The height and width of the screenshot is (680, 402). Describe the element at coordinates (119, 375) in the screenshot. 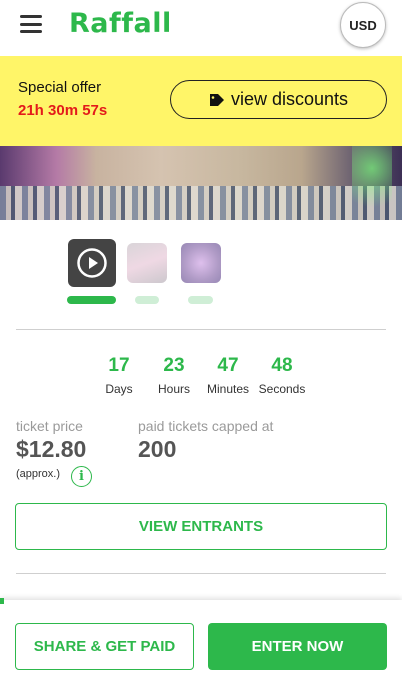

I see `countdown-days: 17 Days` at that location.